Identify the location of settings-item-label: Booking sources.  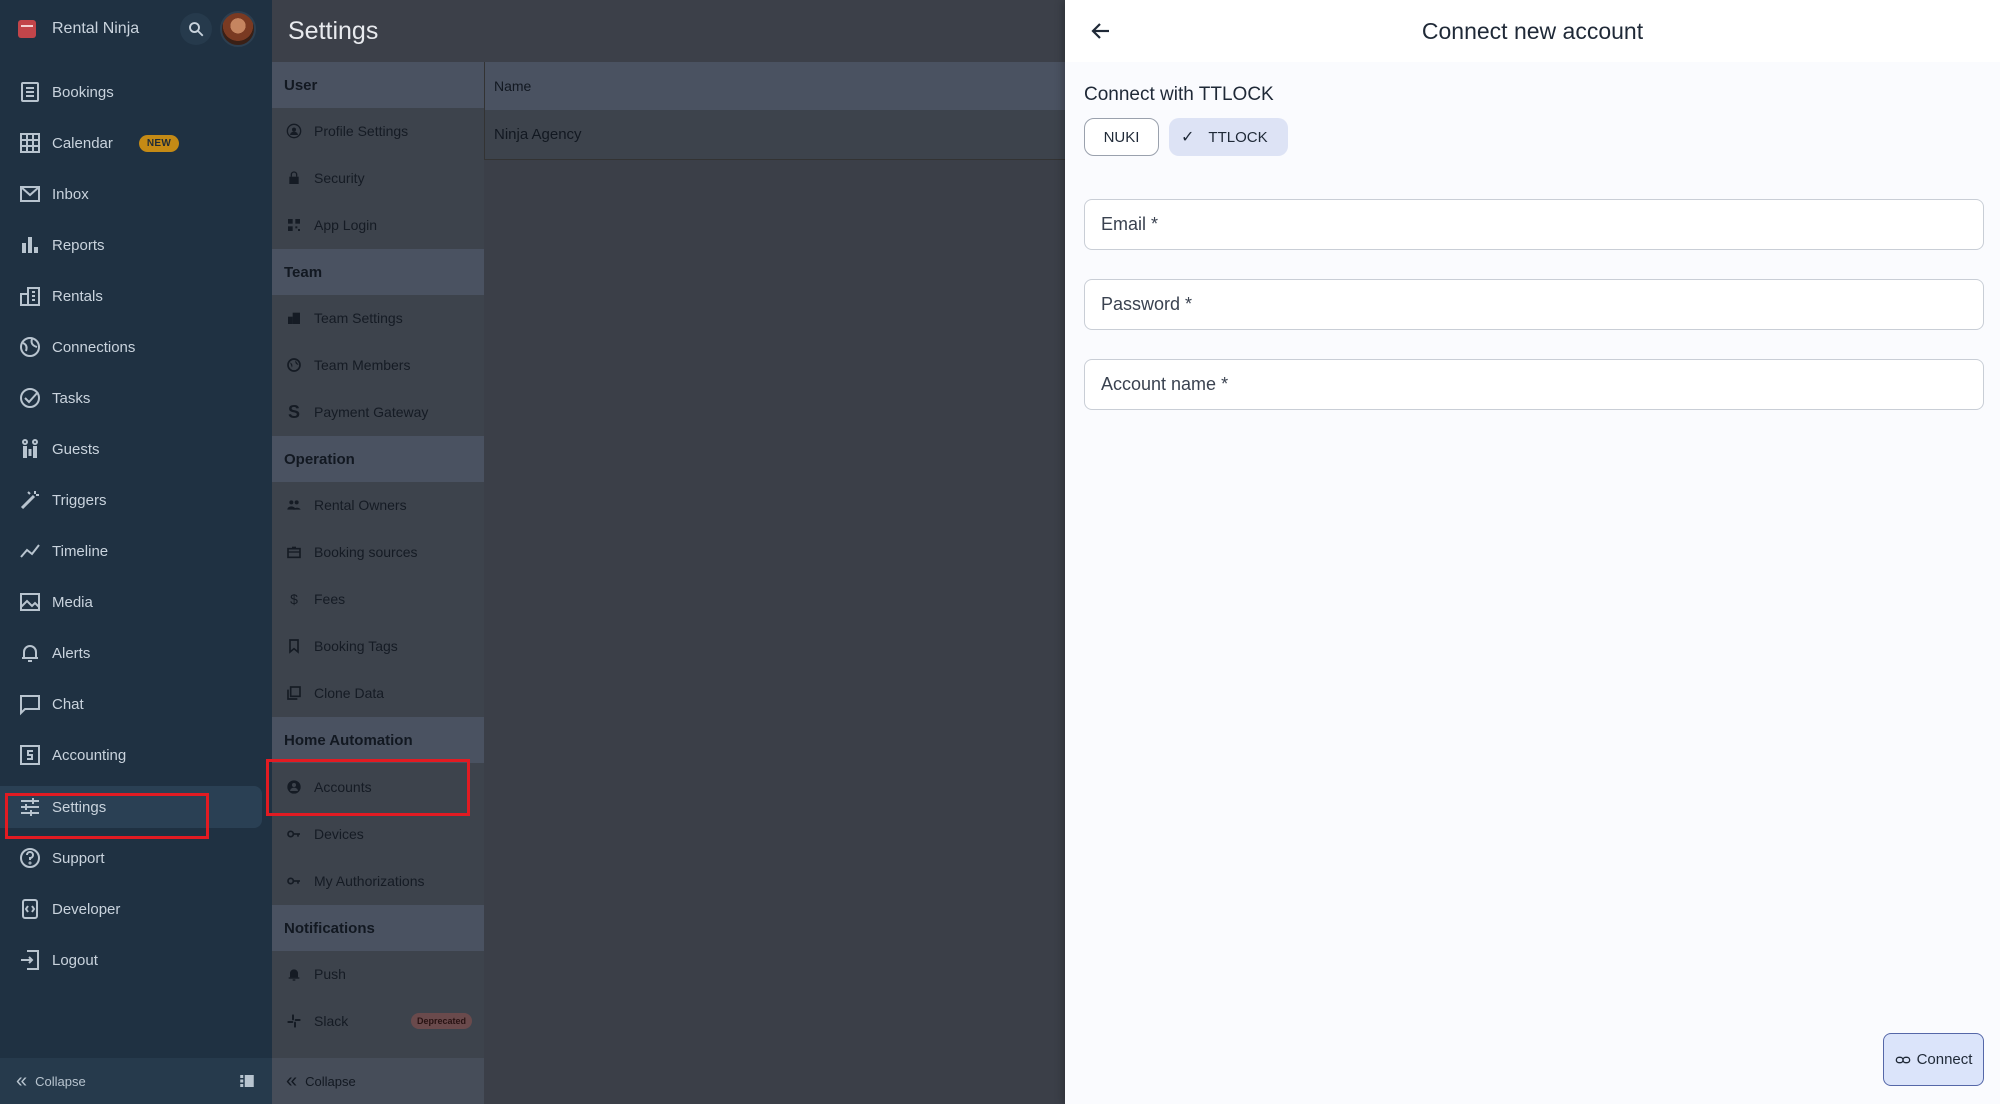
(366, 552).